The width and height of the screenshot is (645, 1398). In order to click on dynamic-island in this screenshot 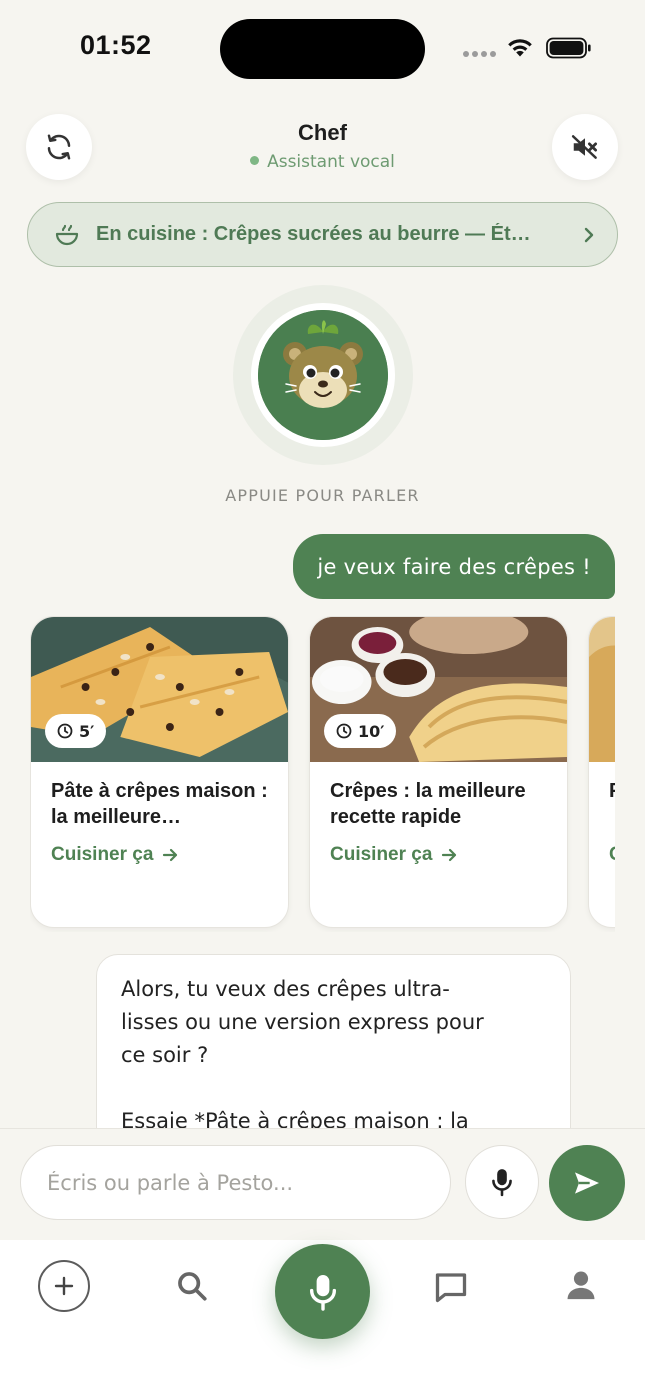, I will do `click(322, 49)`.